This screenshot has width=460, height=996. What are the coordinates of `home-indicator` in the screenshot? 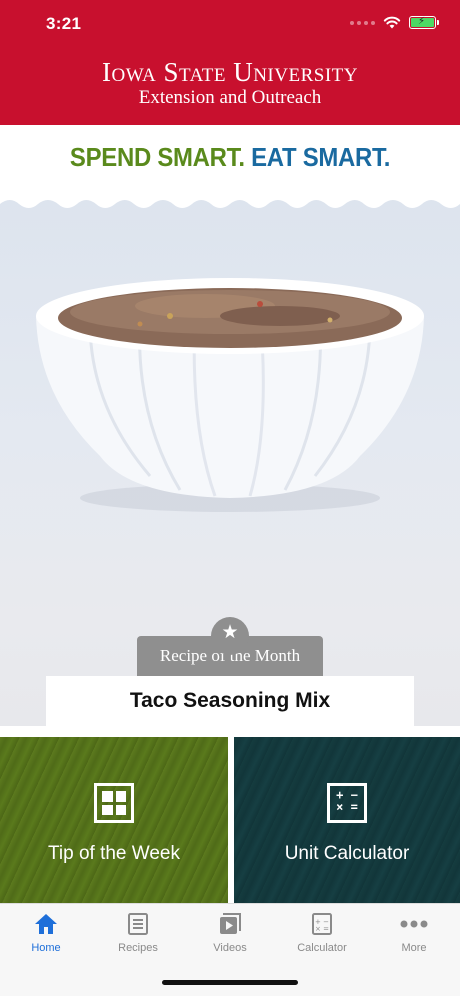 It's located at (230, 982).